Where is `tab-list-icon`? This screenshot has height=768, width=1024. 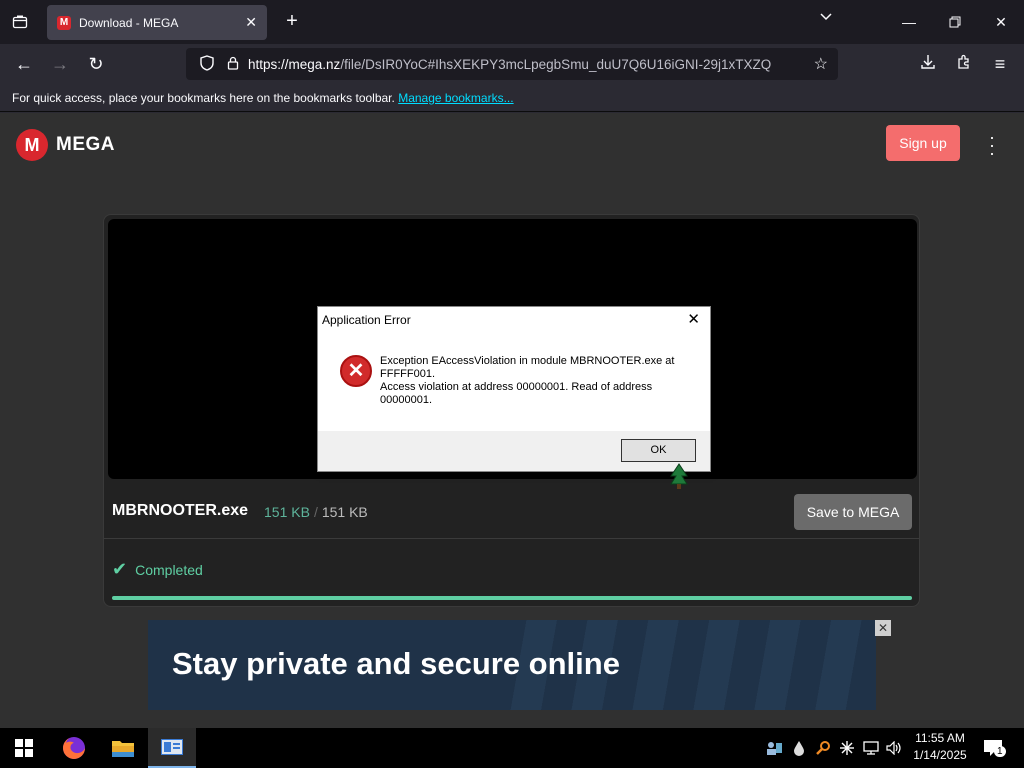 tab-list-icon is located at coordinates (20, 22).